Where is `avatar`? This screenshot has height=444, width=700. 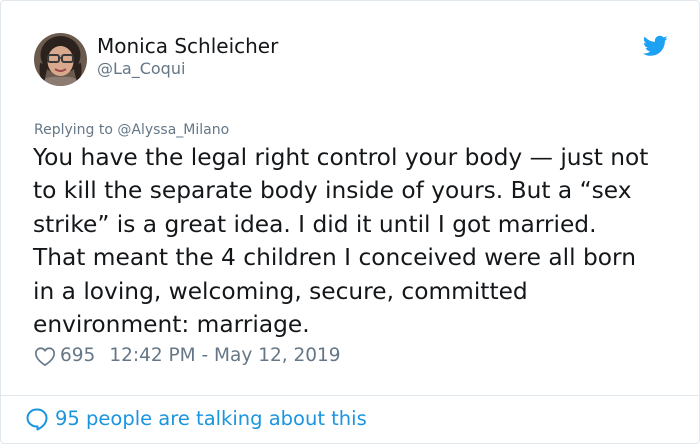 avatar is located at coordinates (60, 59).